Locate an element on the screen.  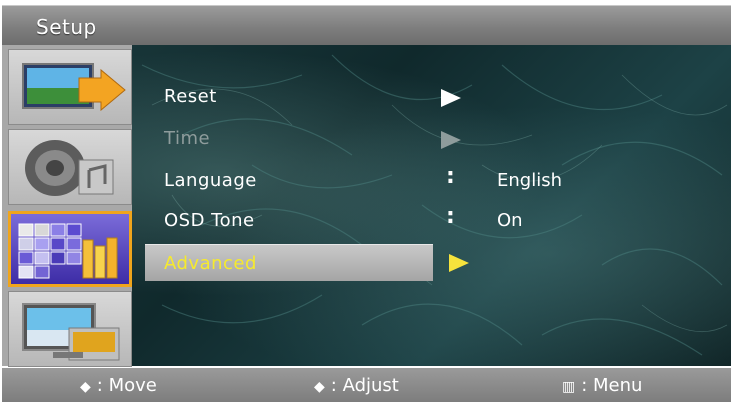
sound-speaker-icon is located at coordinates (69, 168).